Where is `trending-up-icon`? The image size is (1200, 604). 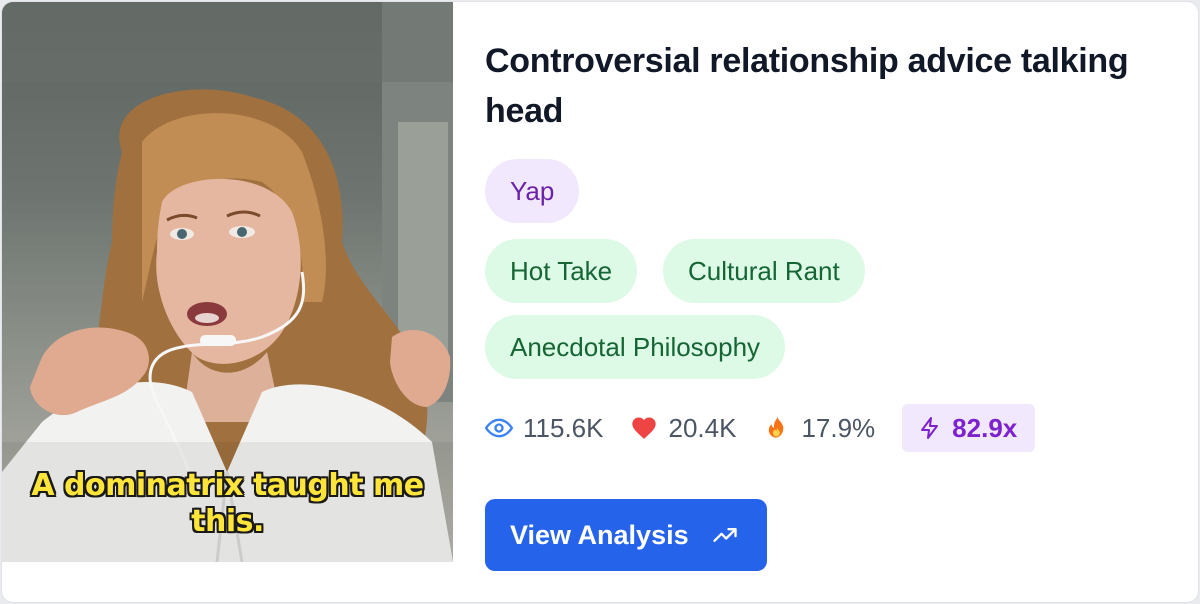 trending-up-icon is located at coordinates (726, 535).